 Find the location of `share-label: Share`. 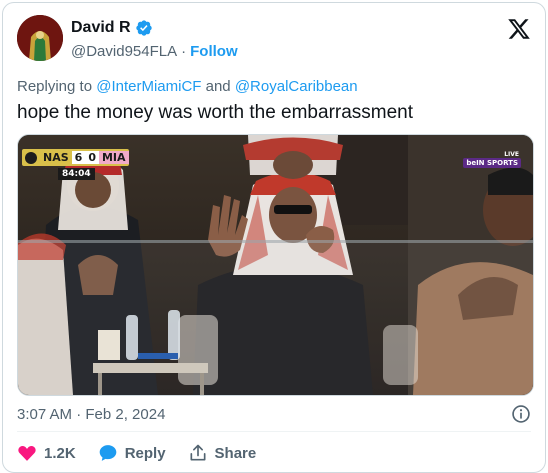

share-label: Share is located at coordinates (235, 453).